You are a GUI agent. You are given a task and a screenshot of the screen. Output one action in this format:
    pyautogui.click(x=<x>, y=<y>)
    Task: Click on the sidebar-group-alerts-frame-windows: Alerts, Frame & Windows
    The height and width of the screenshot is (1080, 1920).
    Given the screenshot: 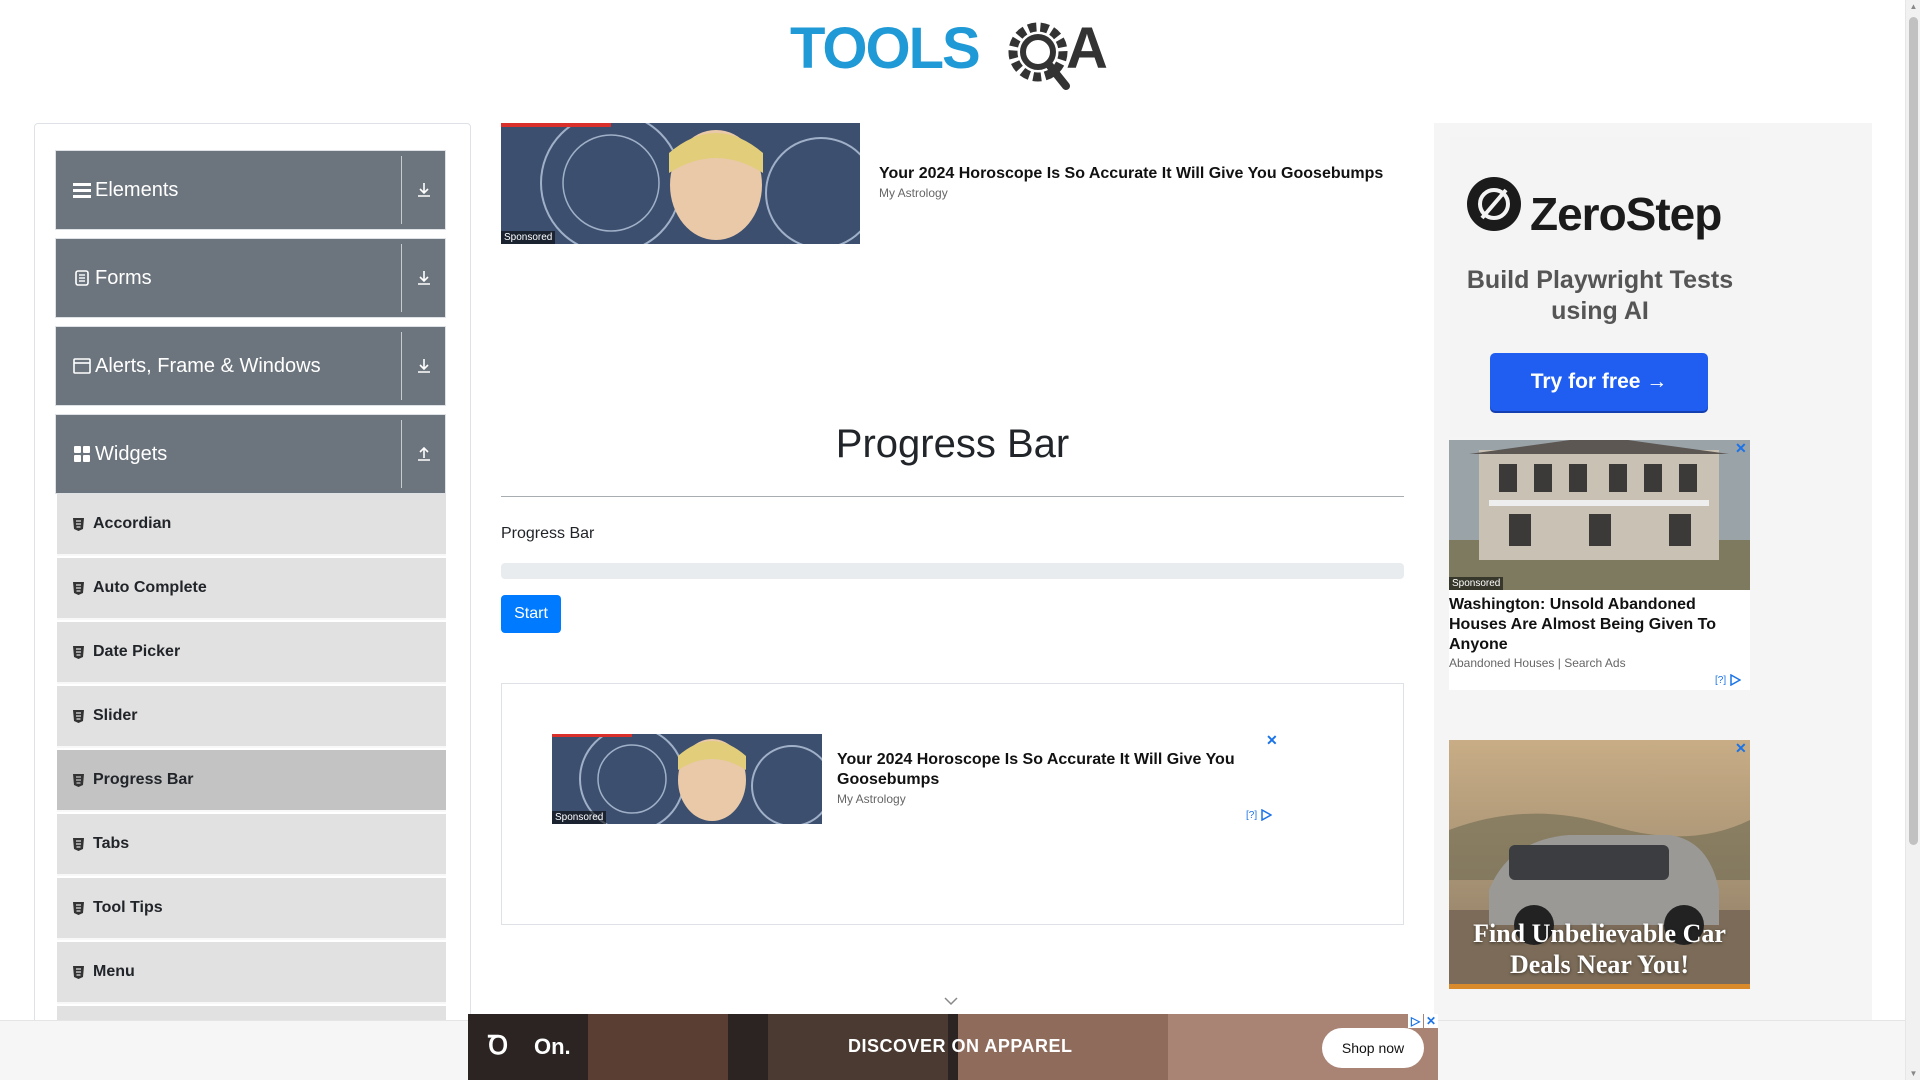 What is the action you would take?
    pyautogui.click(x=250, y=366)
    